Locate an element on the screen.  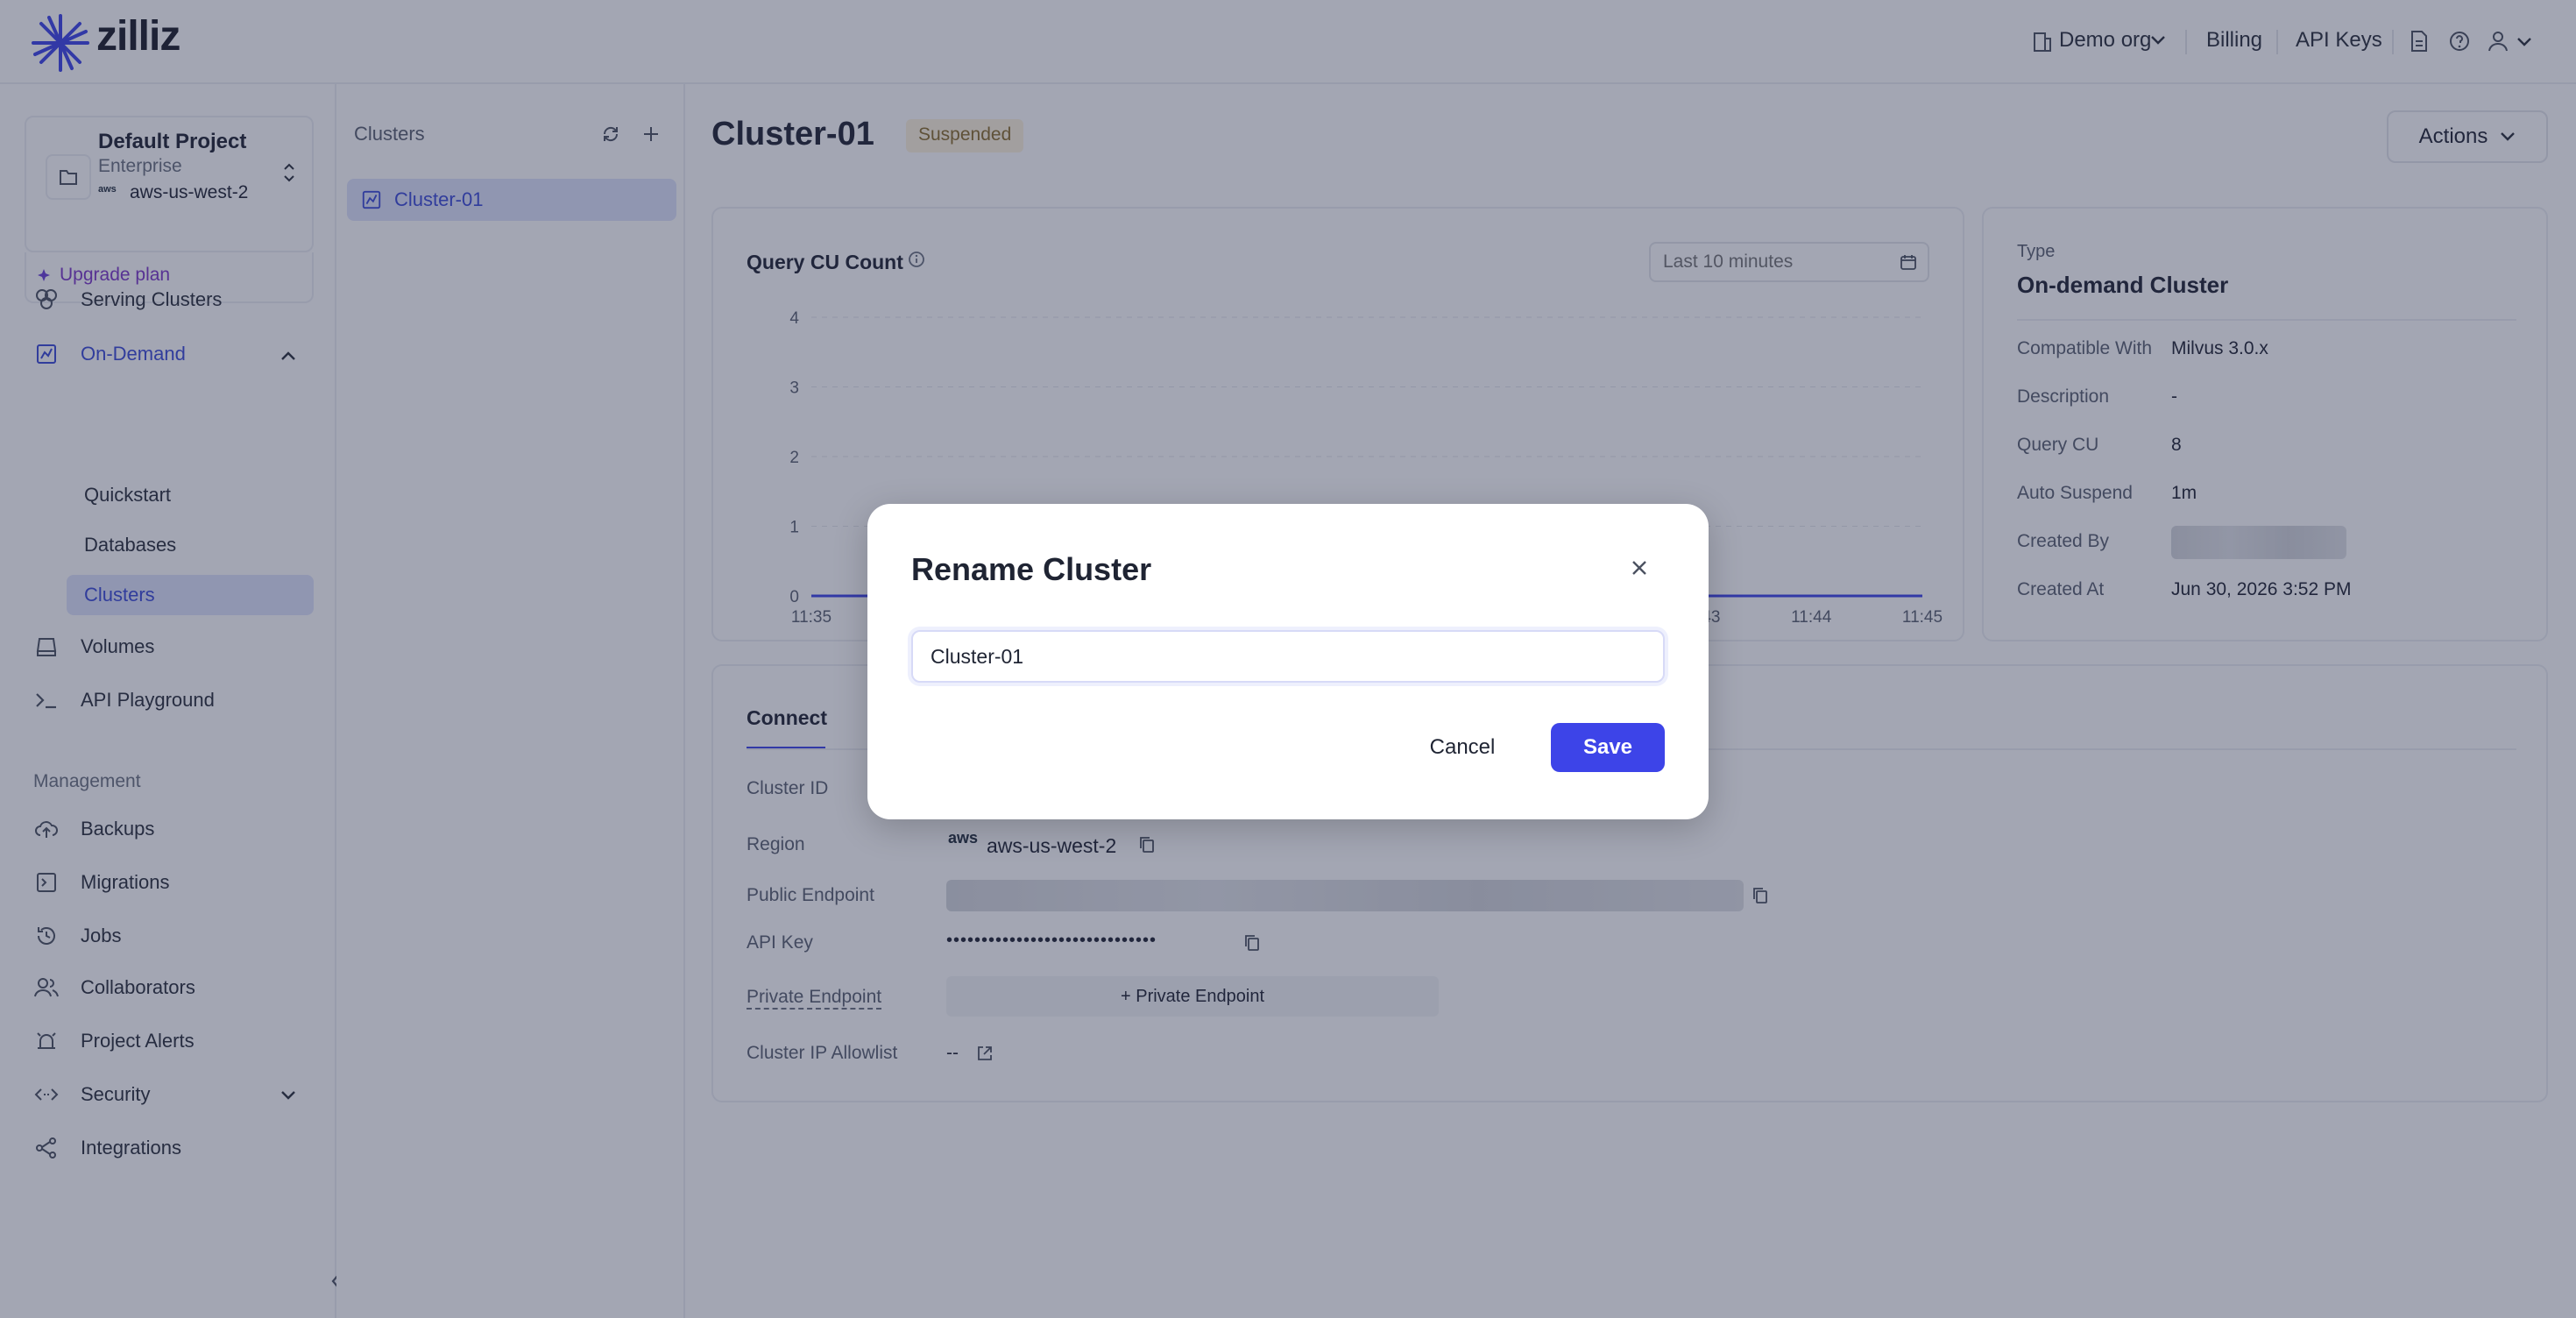
dialog-title: Rename Cluster is located at coordinates (1031, 569).